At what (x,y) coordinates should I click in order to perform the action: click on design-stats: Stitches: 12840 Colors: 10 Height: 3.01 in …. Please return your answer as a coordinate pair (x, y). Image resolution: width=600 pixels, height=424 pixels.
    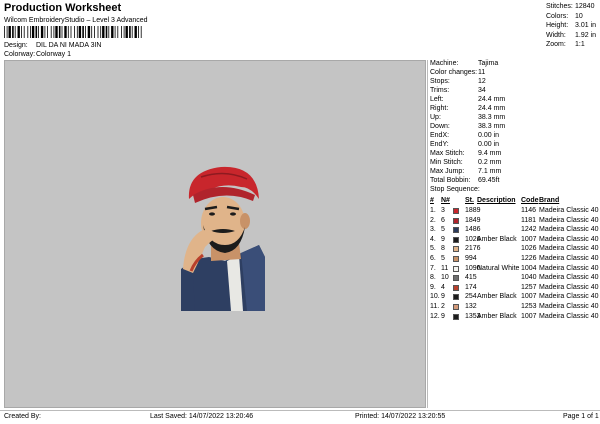
    Looking at the image, I should click on (573, 27).